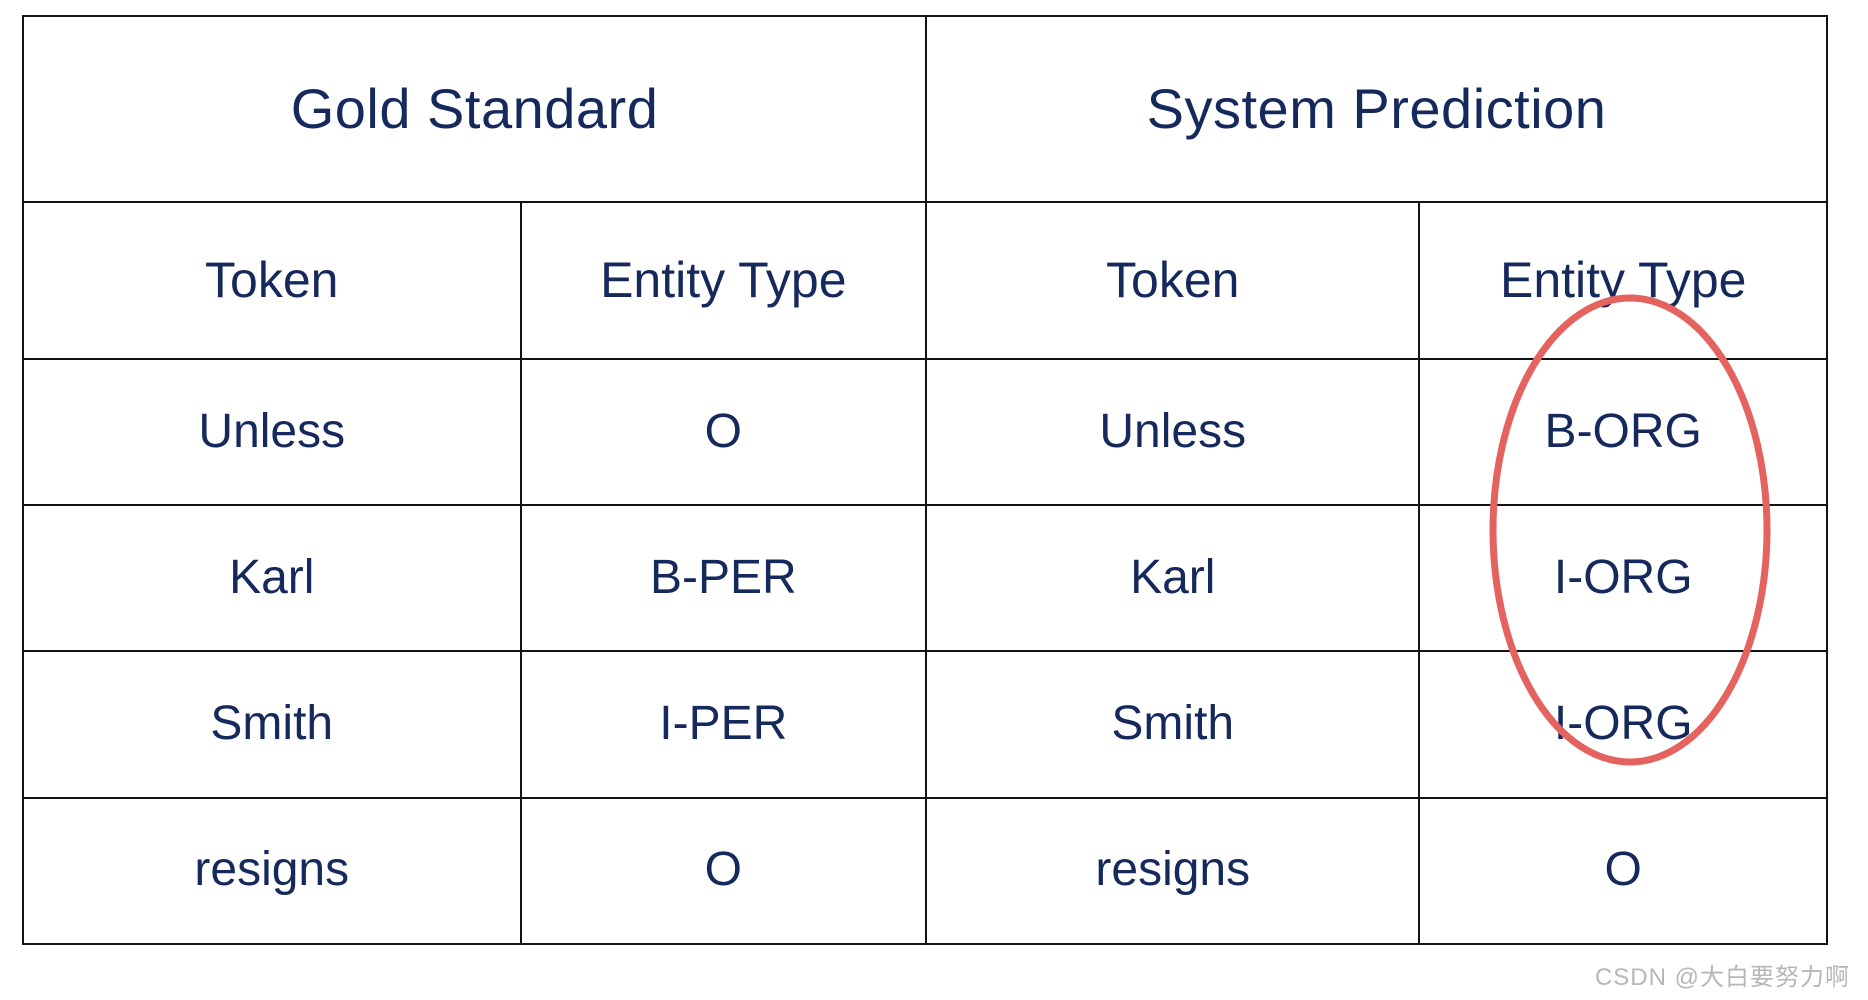  I want to click on cell-pred-type: B-ORG, so click(1623, 432).